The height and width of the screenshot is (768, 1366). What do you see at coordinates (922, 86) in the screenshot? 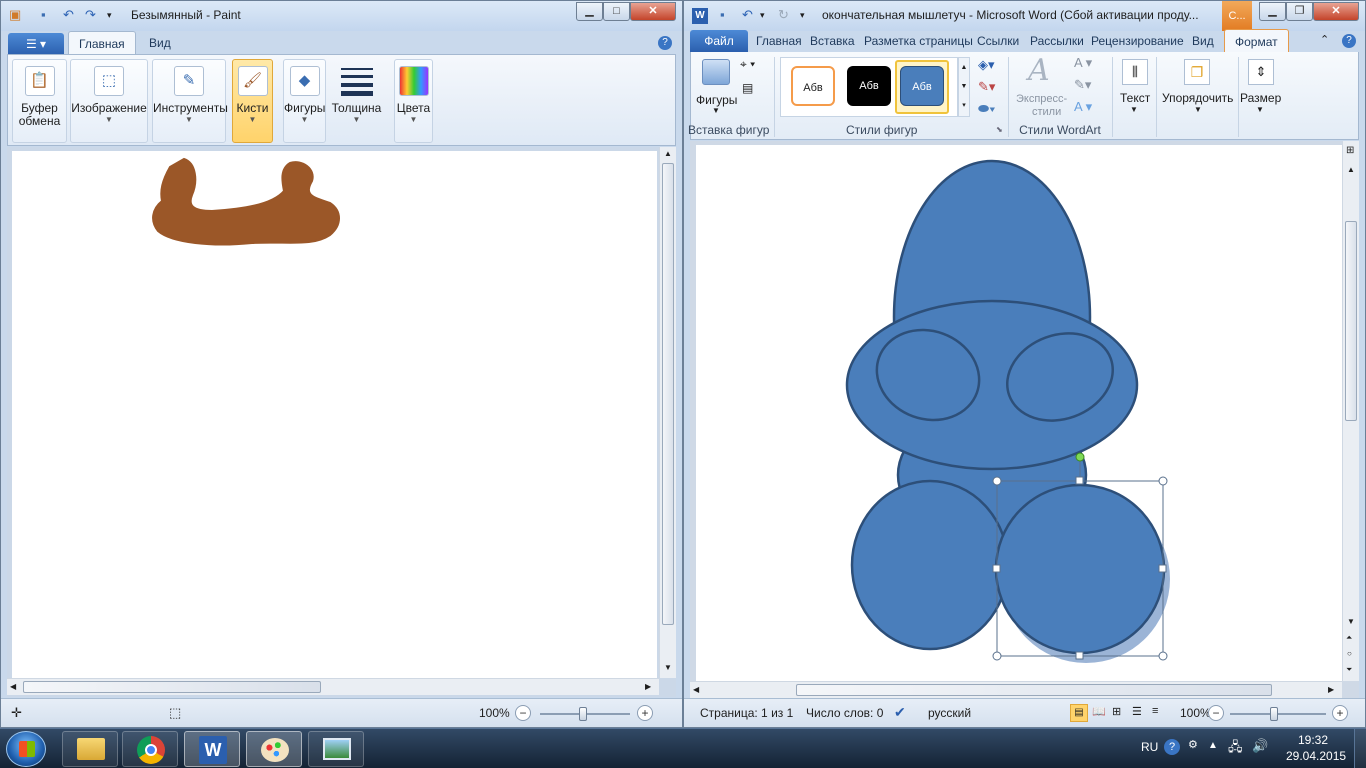
I see `style-blue-fill: Абв` at bounding box center [922, 86].